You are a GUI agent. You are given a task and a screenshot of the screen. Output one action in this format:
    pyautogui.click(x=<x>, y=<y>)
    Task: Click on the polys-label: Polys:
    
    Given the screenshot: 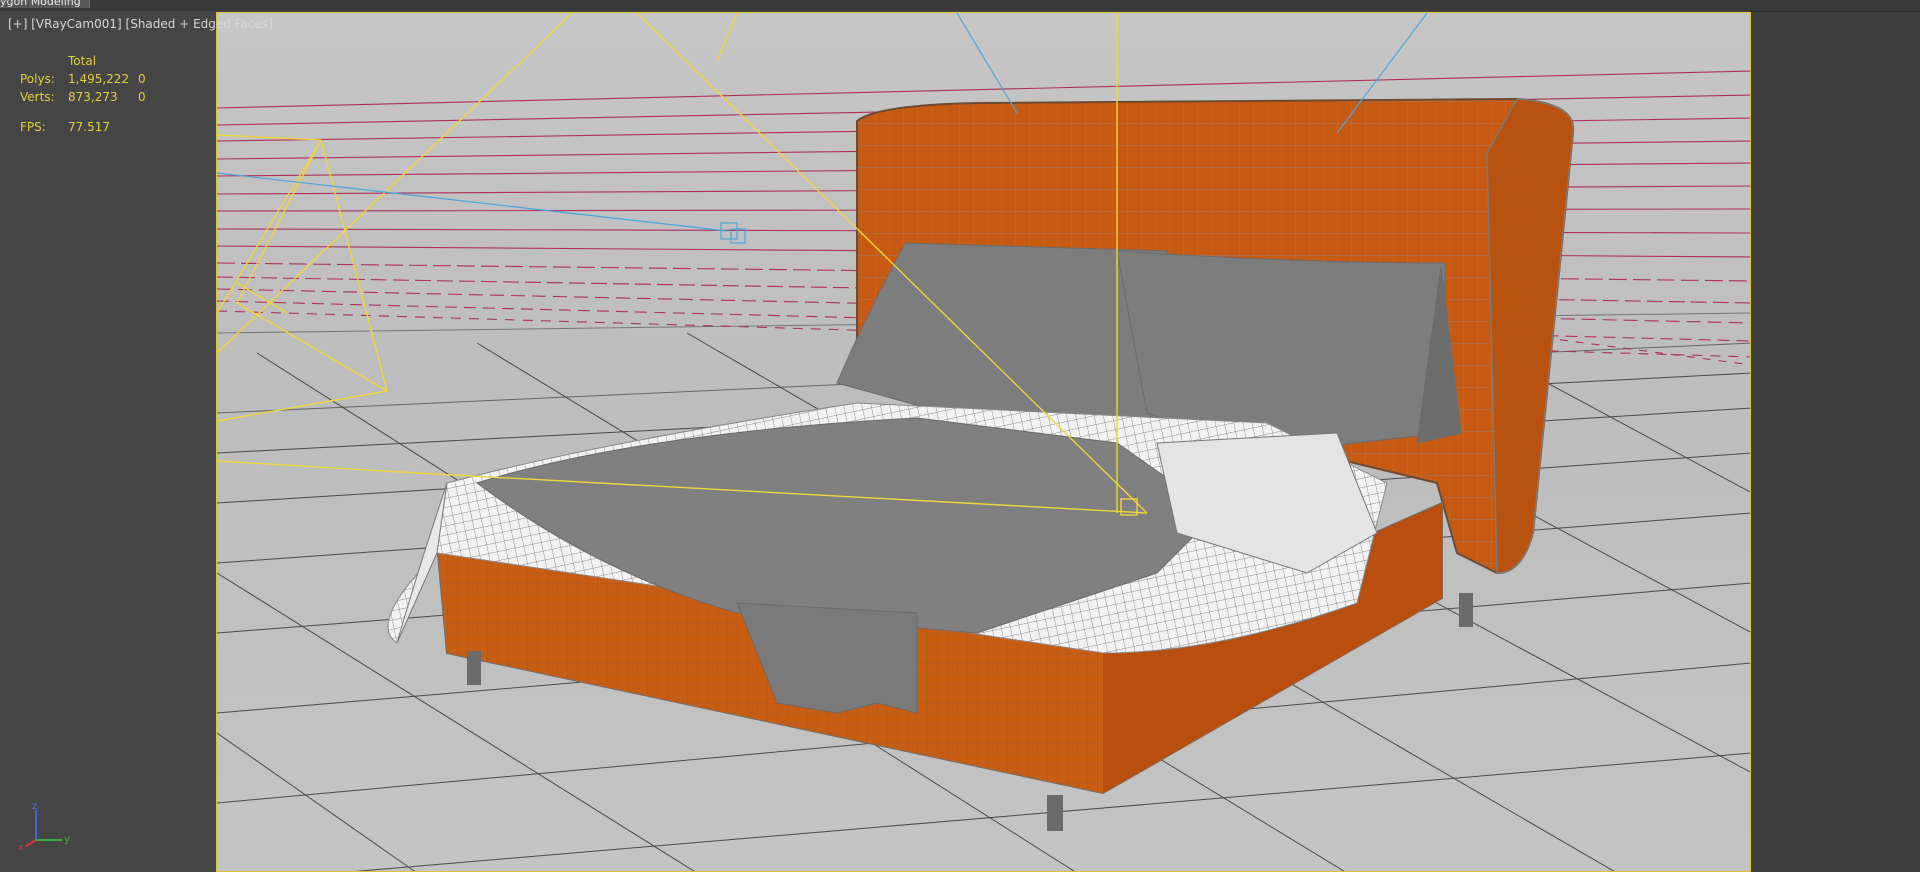 What is the action you would take?
    pyautogui.click(x=37, y=79)
    